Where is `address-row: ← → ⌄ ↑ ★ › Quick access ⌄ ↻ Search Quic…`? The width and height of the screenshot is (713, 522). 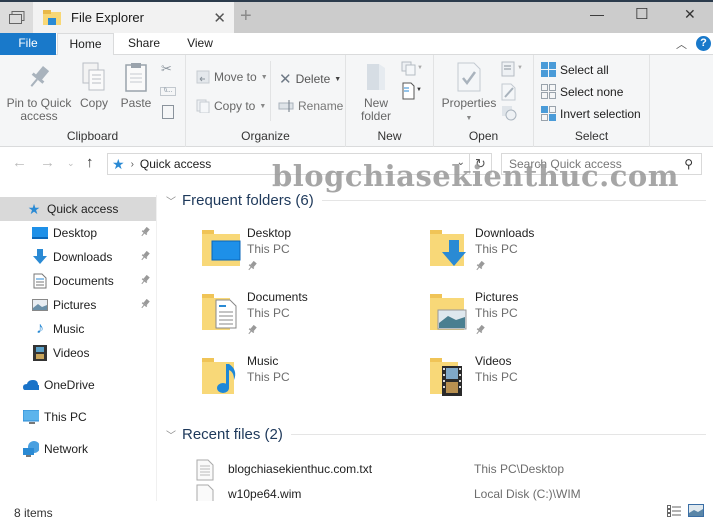
address-row: ← → ⌄ ↑ ★ › Quick access ⌄ ↻ Search Quic… is located at coordinates (356, 164).